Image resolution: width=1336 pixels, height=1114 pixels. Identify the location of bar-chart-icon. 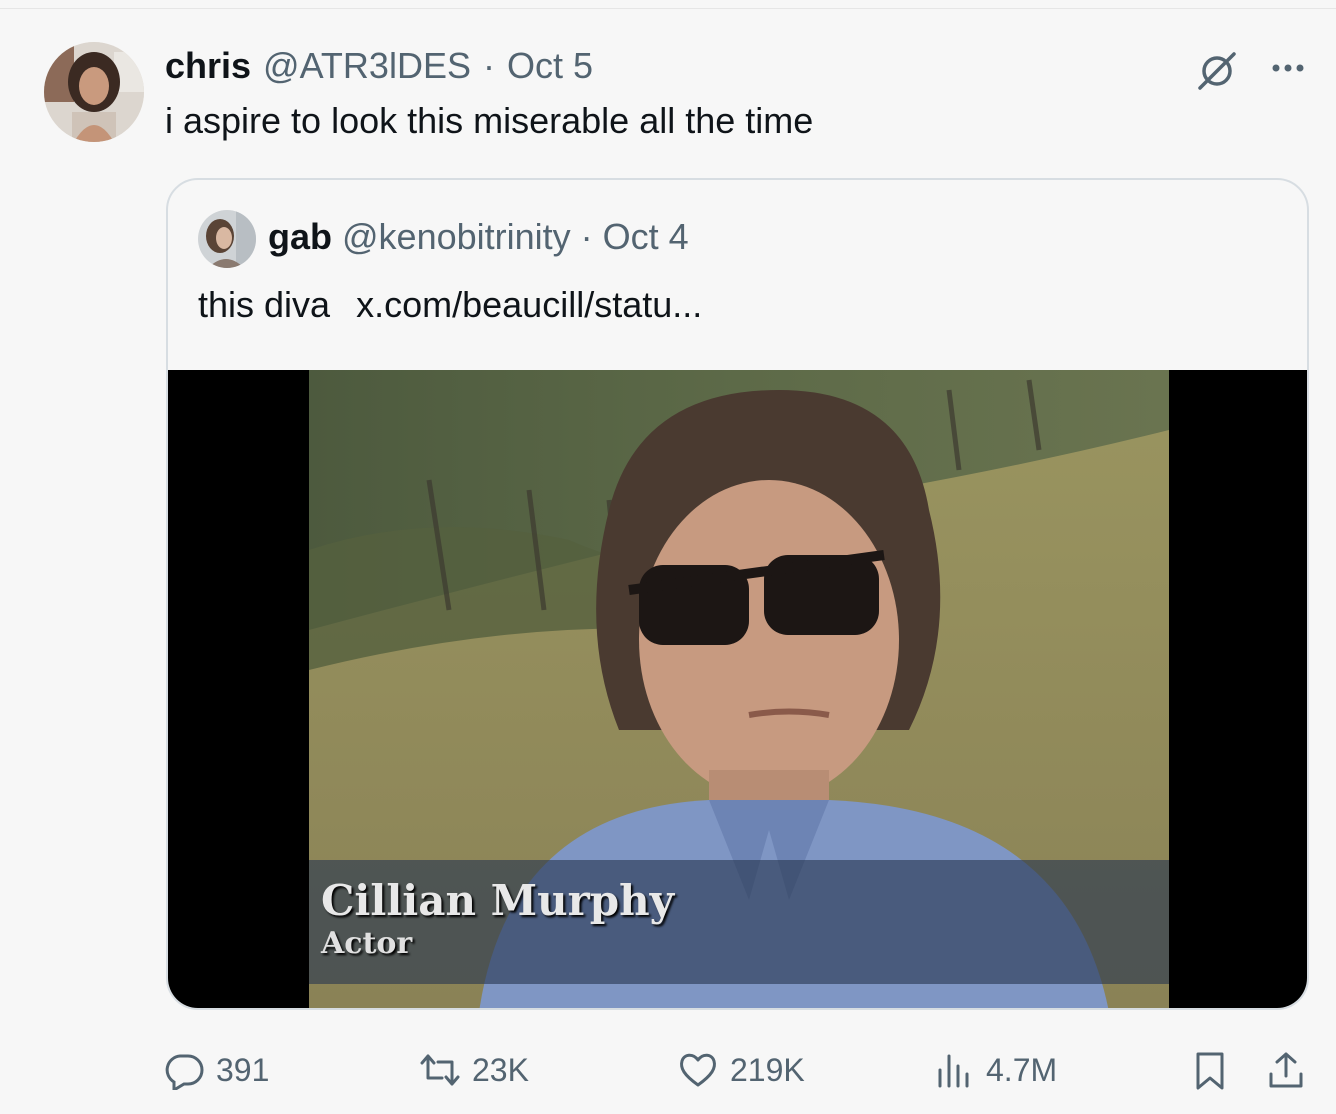
(953, 1071).